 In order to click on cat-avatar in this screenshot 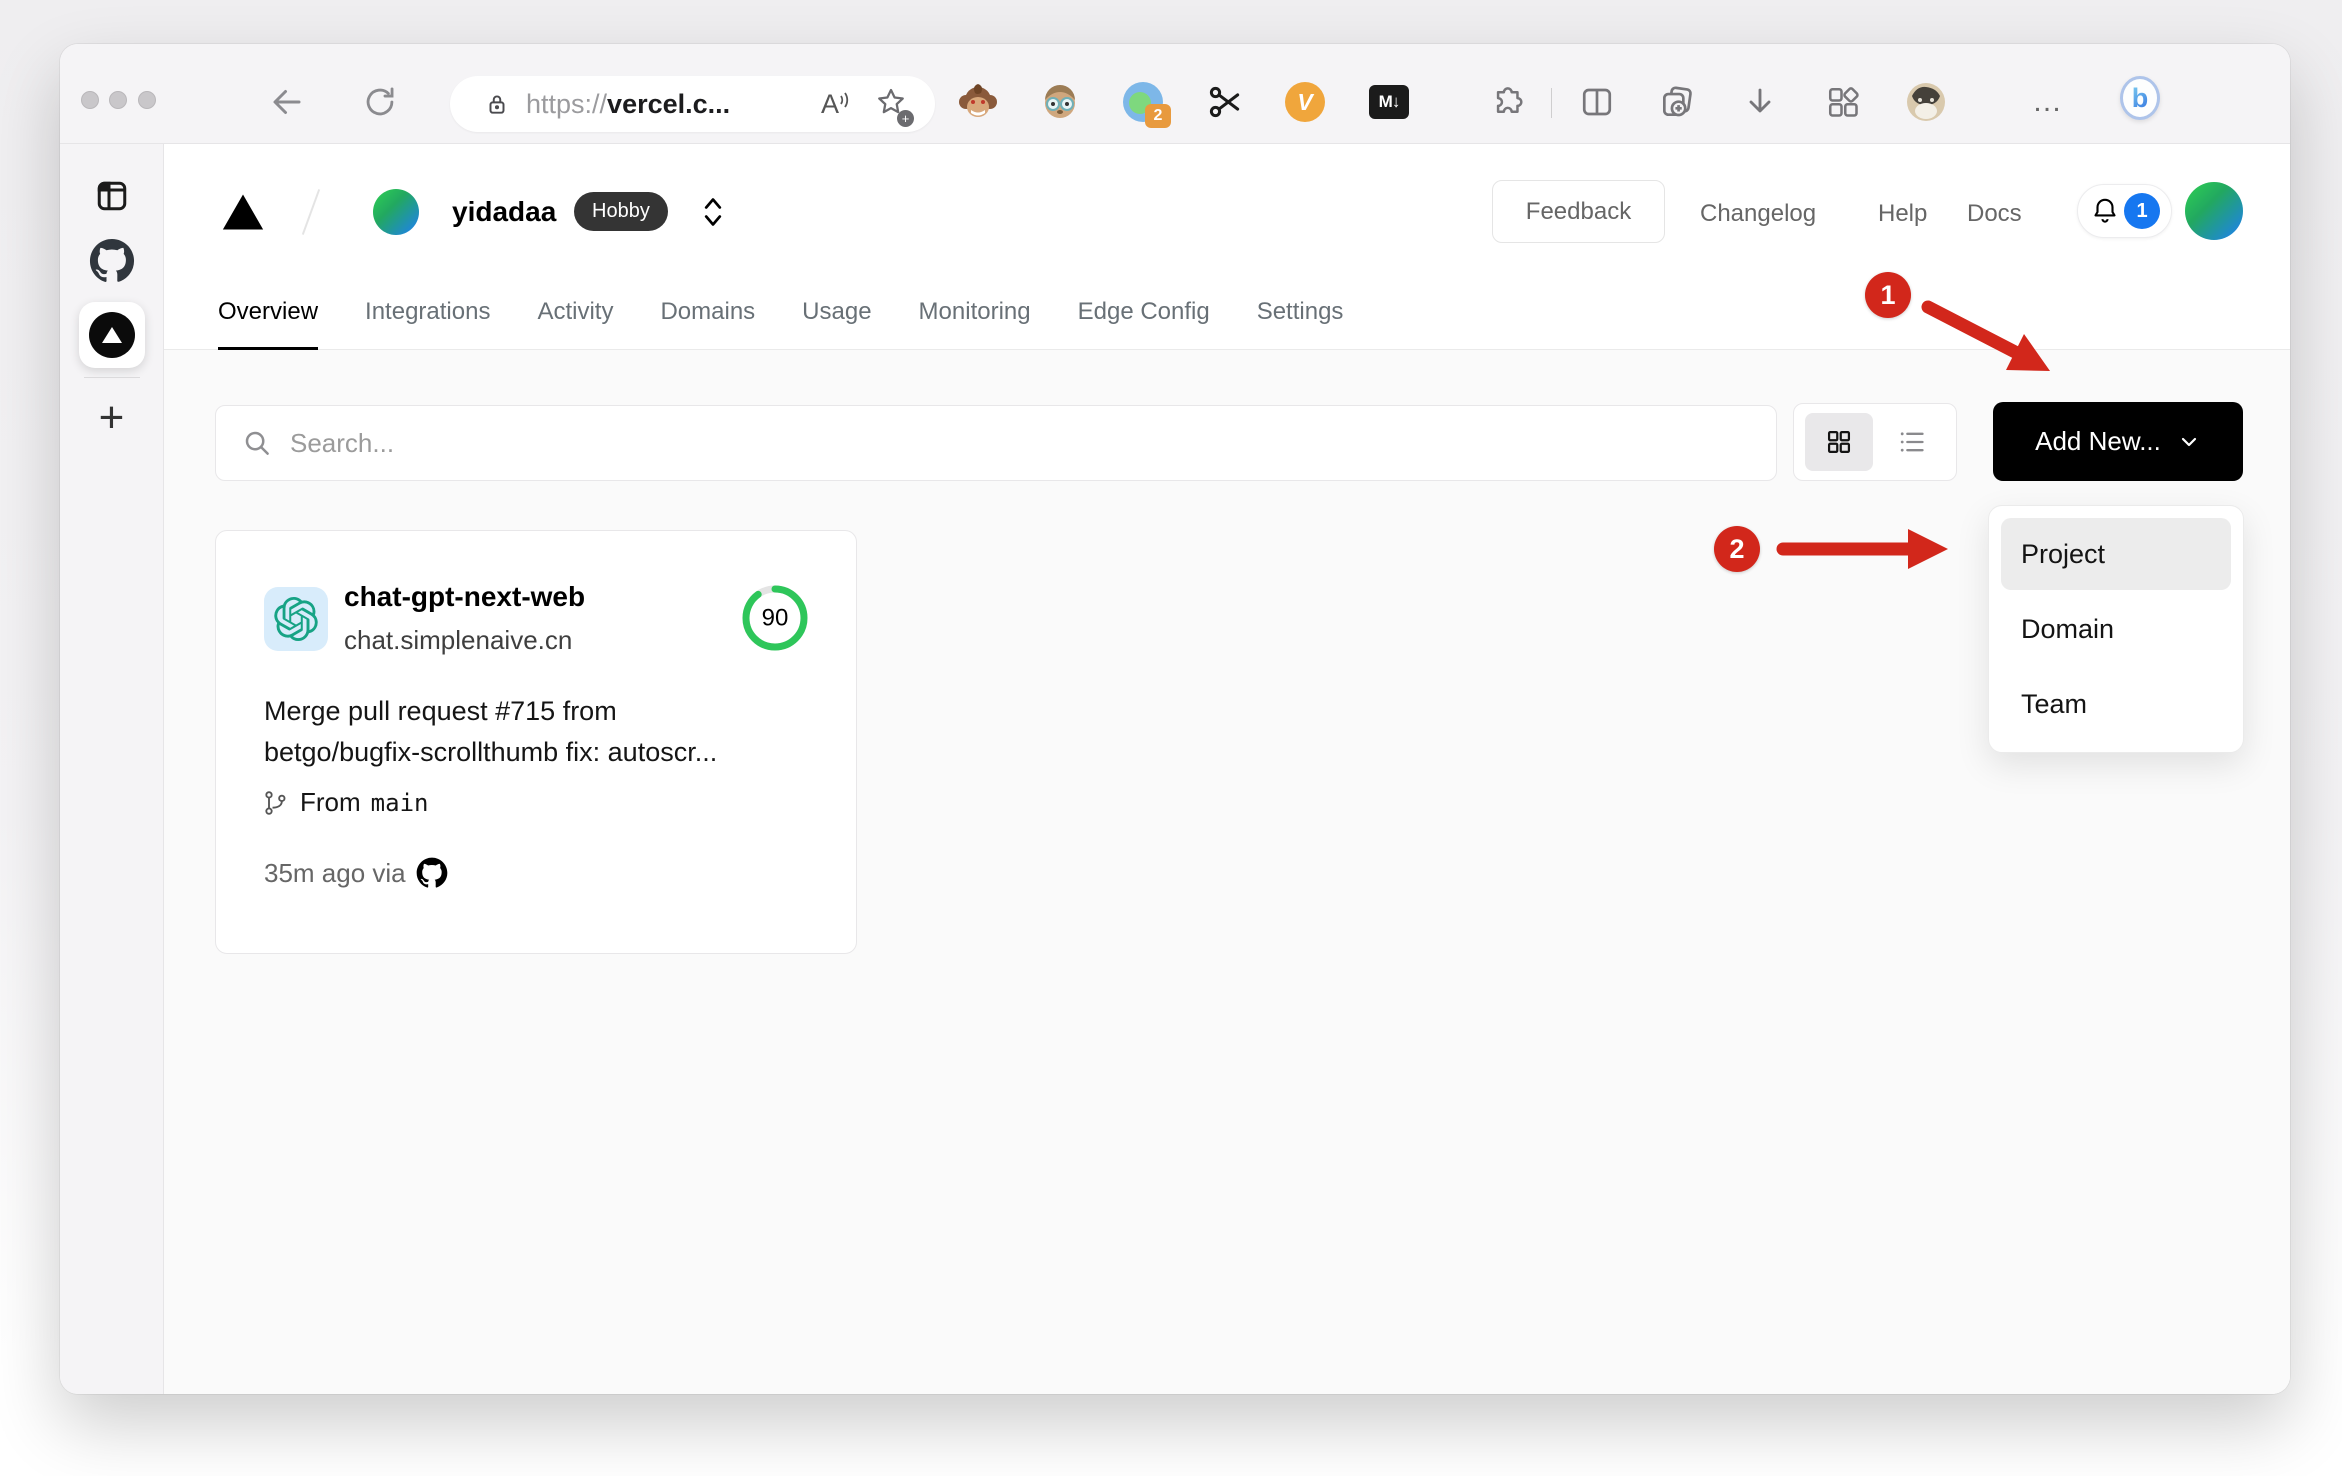, I will do `click(1926, 102)`.